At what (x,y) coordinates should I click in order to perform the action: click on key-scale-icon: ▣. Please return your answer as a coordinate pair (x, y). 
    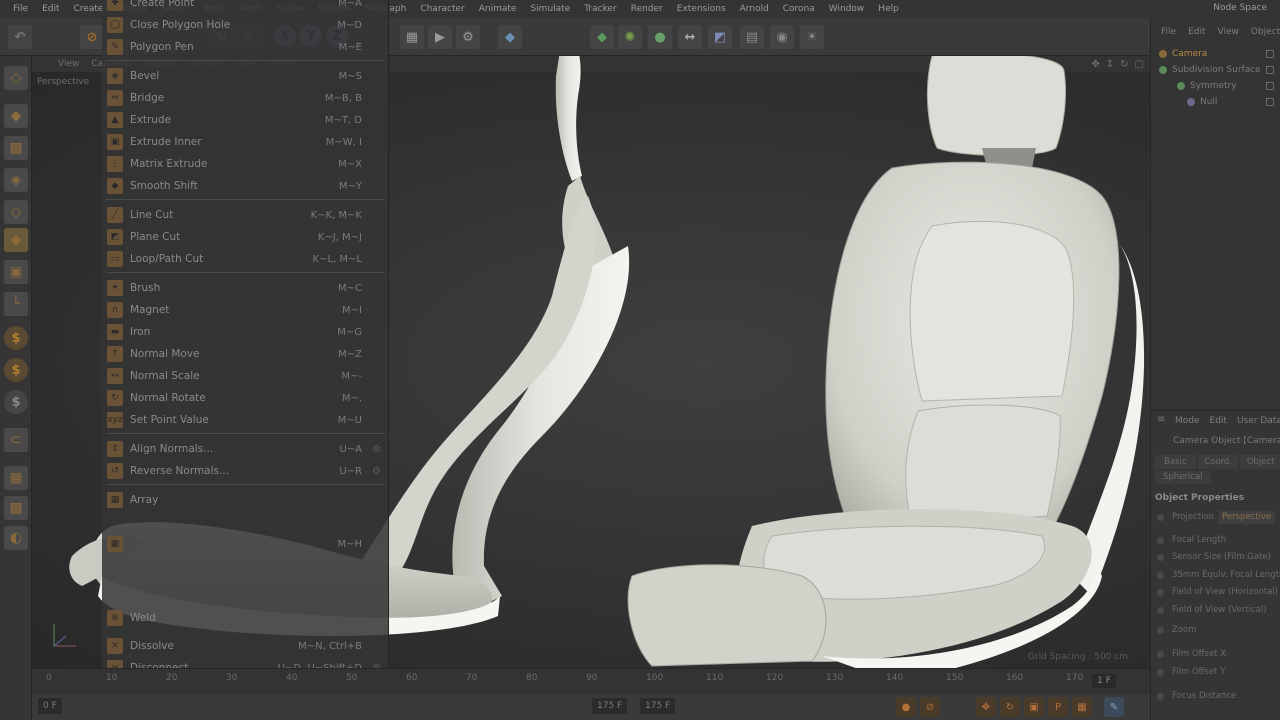
    Looking at the image, I should click on (1034, 707).